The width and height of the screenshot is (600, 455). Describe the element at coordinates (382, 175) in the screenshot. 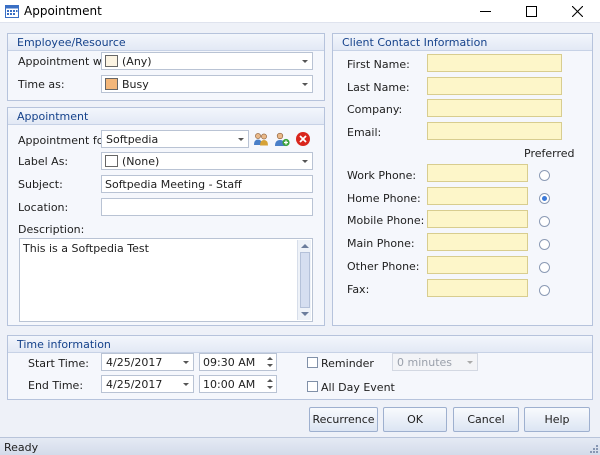

I see `work-phone-label: Work Phone:` at that location.